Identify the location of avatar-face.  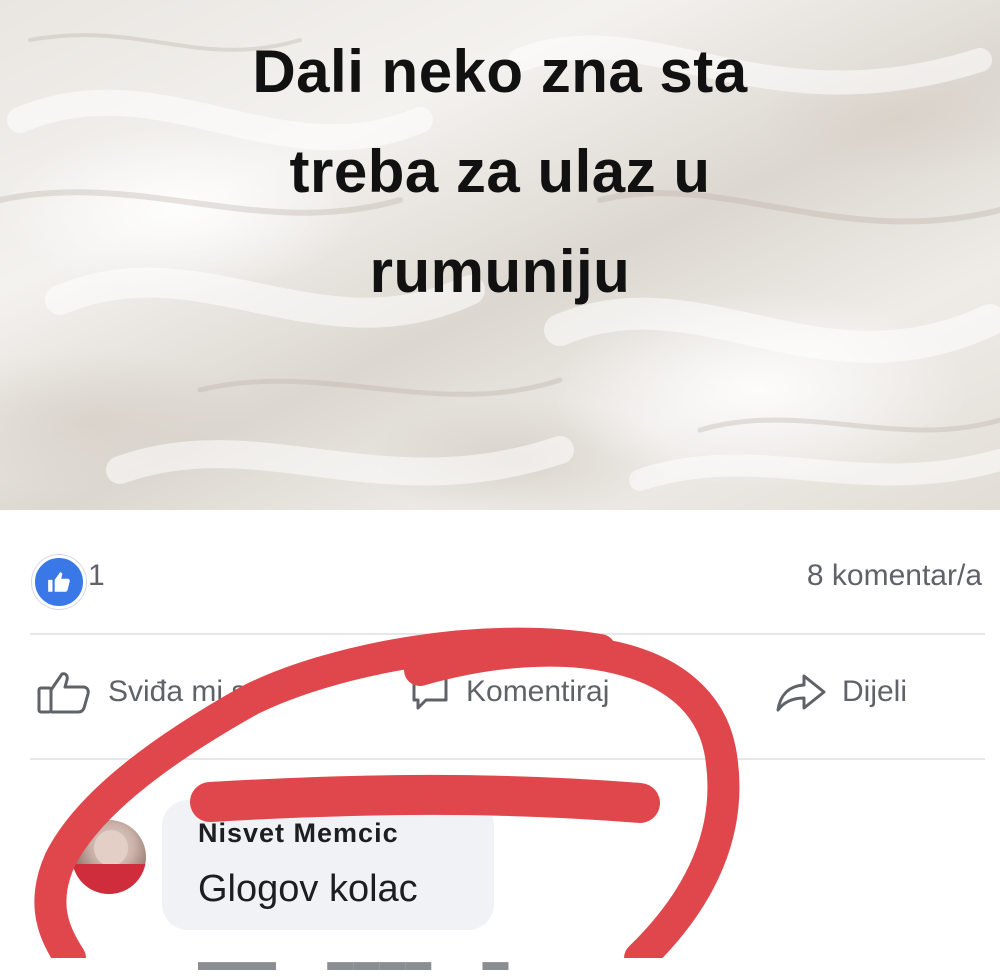
(111, 848).